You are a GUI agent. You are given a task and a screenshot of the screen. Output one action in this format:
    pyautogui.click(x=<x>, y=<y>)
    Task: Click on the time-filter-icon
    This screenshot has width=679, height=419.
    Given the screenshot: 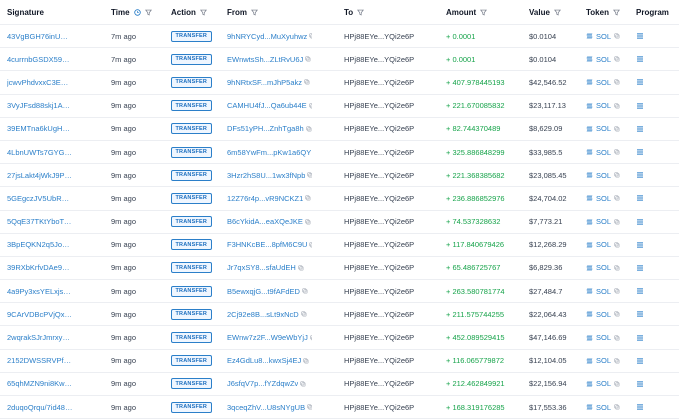 What is the action you would take?
    pyautogui.click(x=148, y=12)
    